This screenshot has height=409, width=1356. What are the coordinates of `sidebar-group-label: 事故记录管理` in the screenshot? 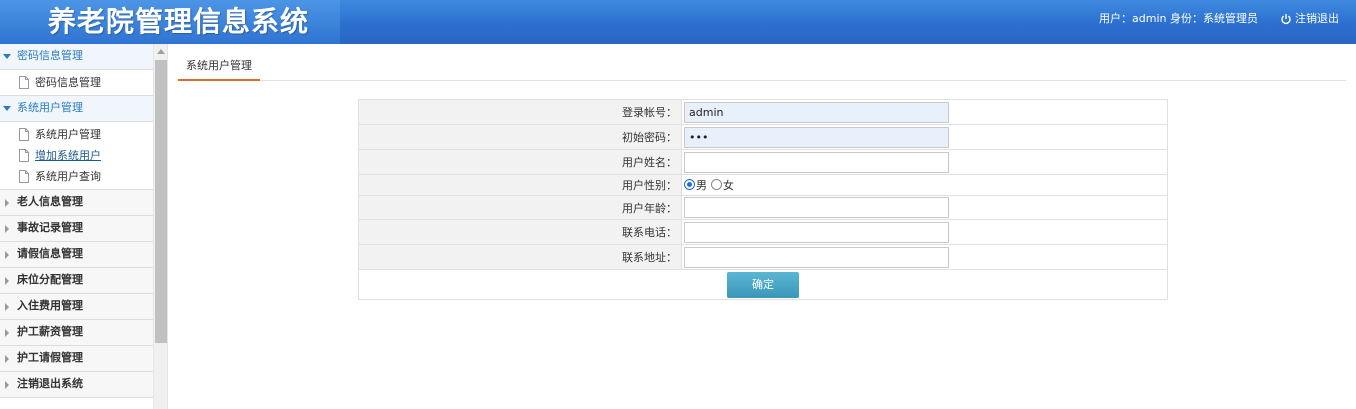 It's located at (50, 227).